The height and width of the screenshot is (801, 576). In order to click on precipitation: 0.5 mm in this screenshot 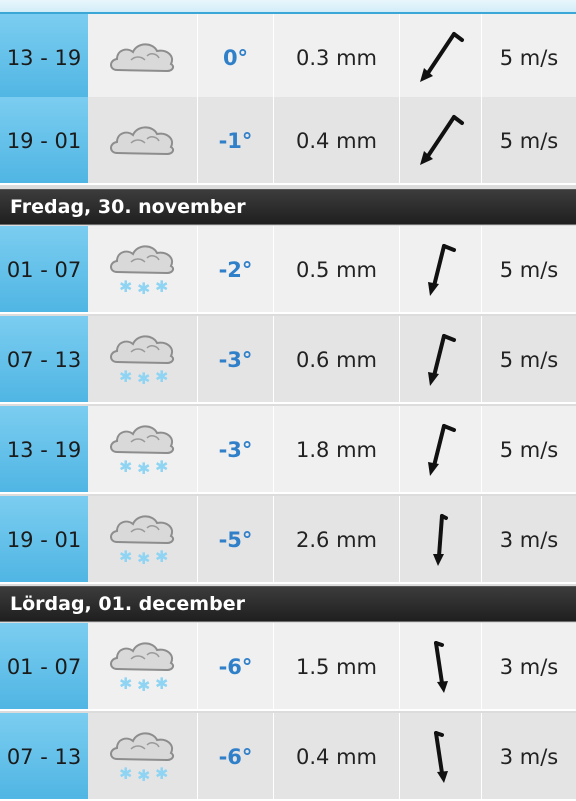, I will do `click(337, 270)`.